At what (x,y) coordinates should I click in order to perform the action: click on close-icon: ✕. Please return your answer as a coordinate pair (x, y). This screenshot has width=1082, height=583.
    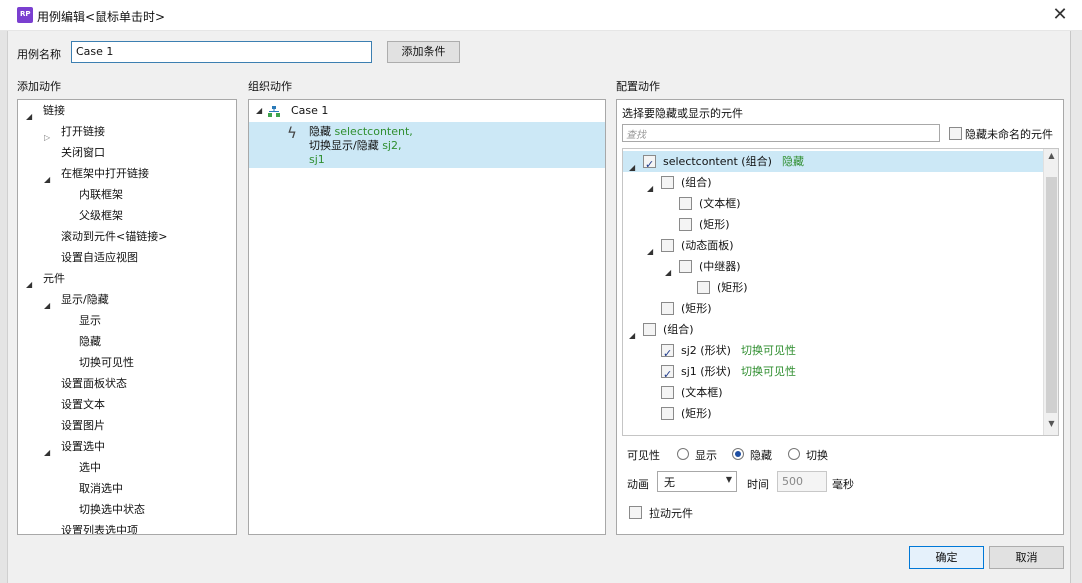
    Looking at the image, I should click on (1060, 15).